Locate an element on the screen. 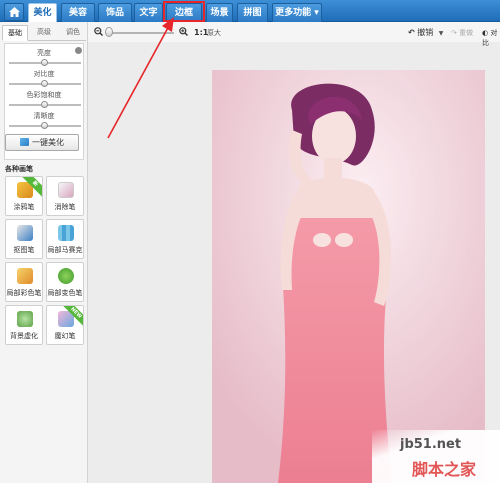 The height and width of the screenshot is (483, 500). subtab-advanced: 高级 is located at coordinates (44, 33).